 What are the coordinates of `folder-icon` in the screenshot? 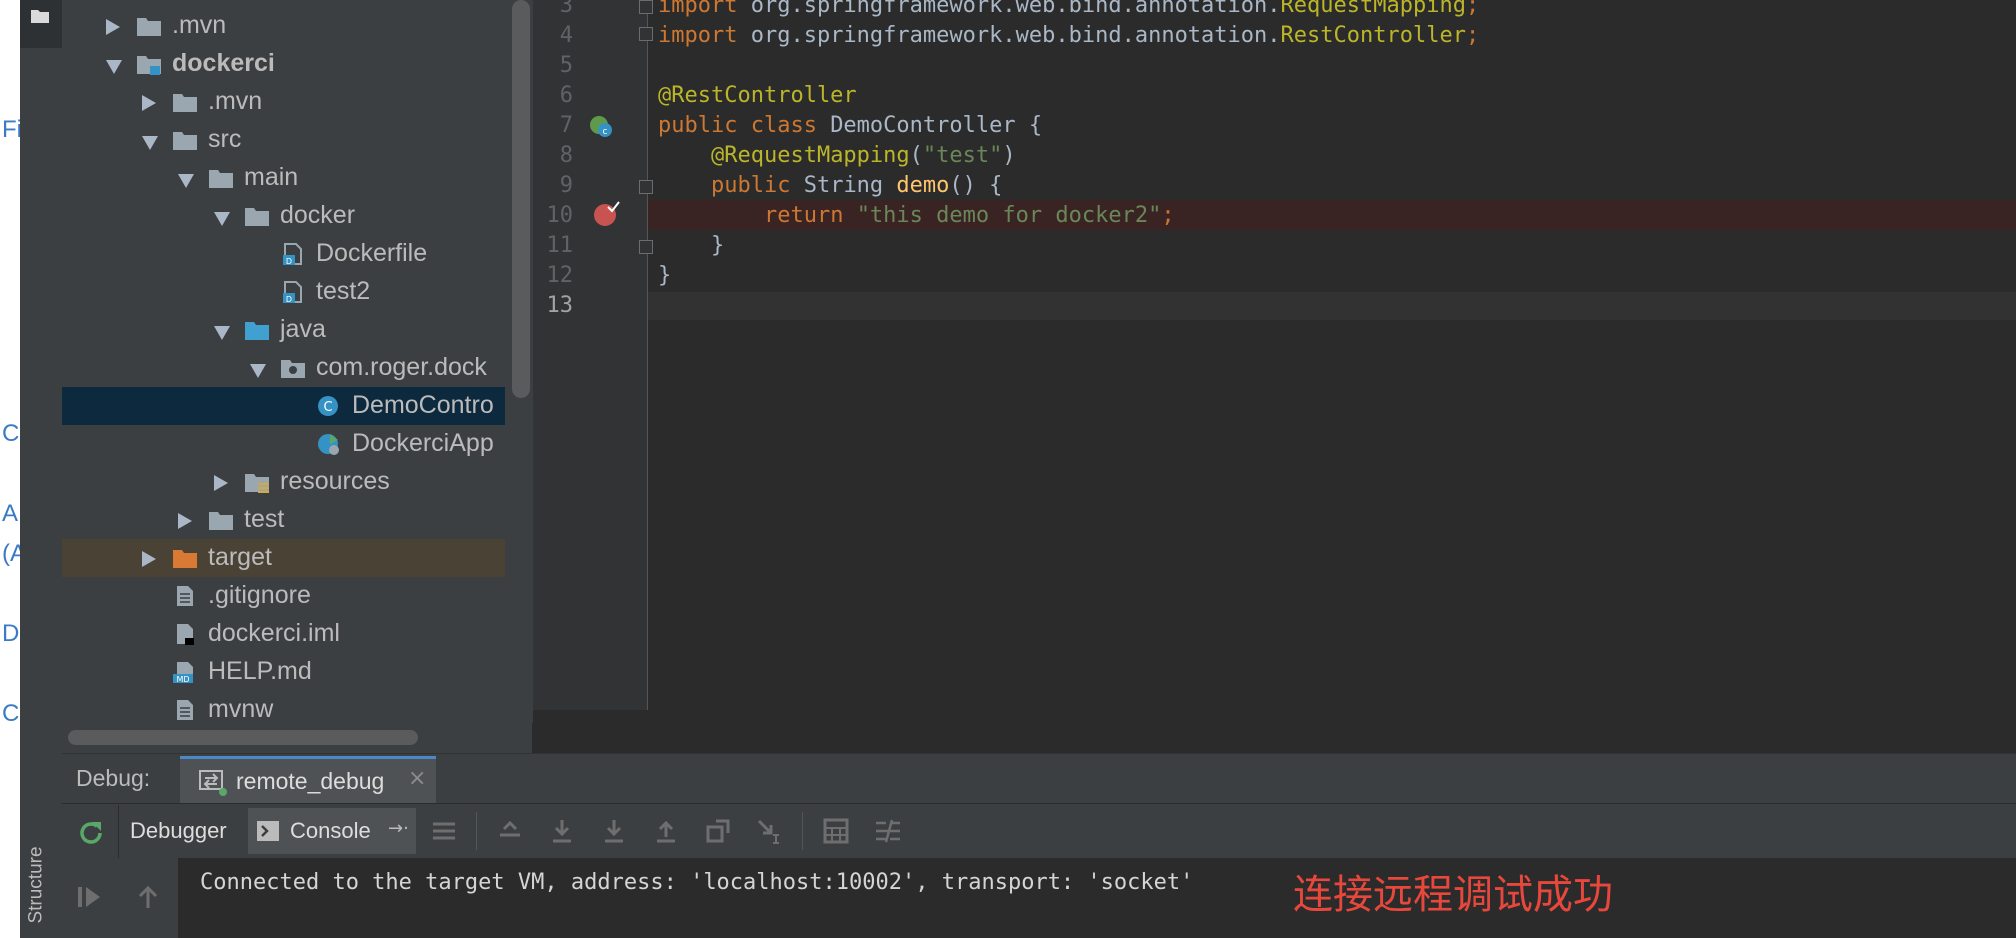 It's located at (221, 520).